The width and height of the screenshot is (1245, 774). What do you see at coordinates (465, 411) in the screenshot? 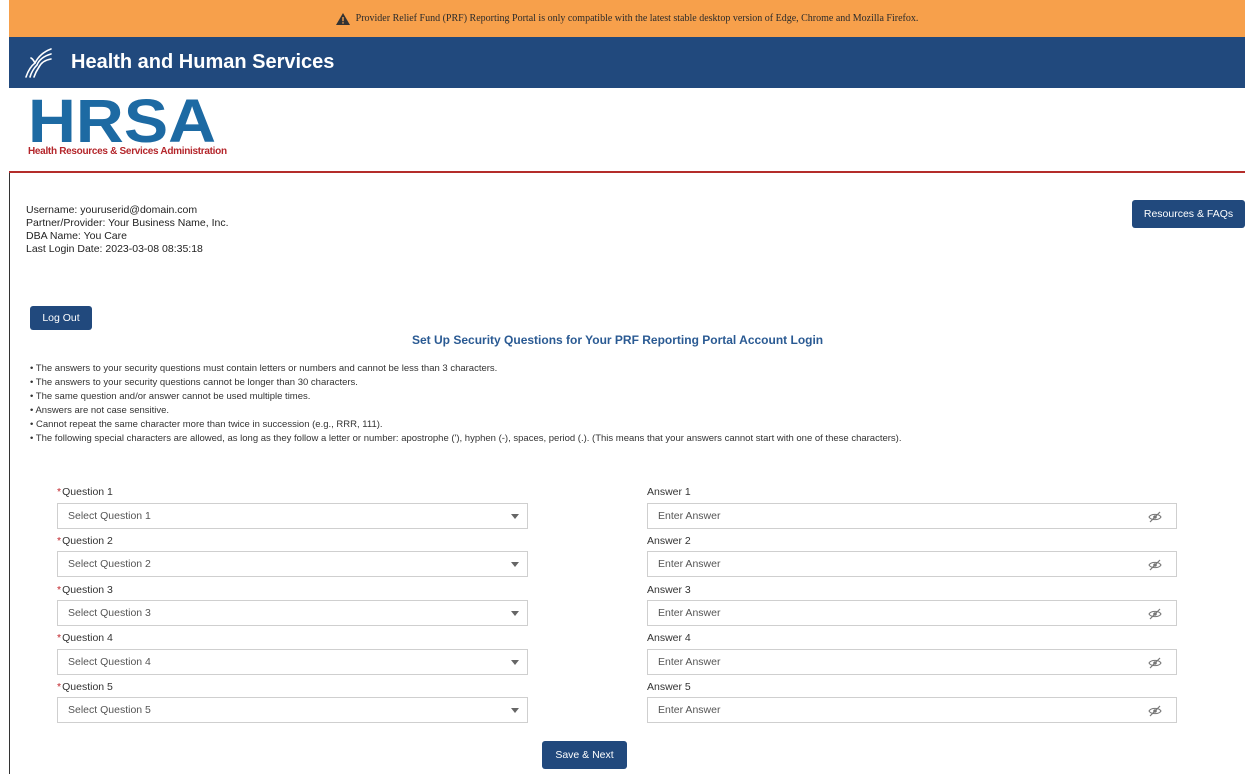
I see `rule-item: Answers are not case sensitive.` at bounding box center [465, 411].